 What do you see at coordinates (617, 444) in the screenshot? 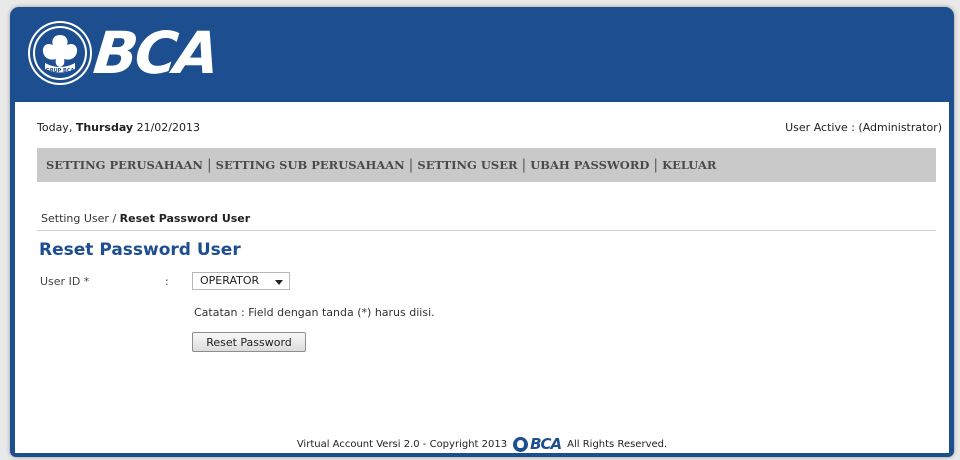
I see `footer-rights: All Rights Reserved.` at bounding box center [617, 444].